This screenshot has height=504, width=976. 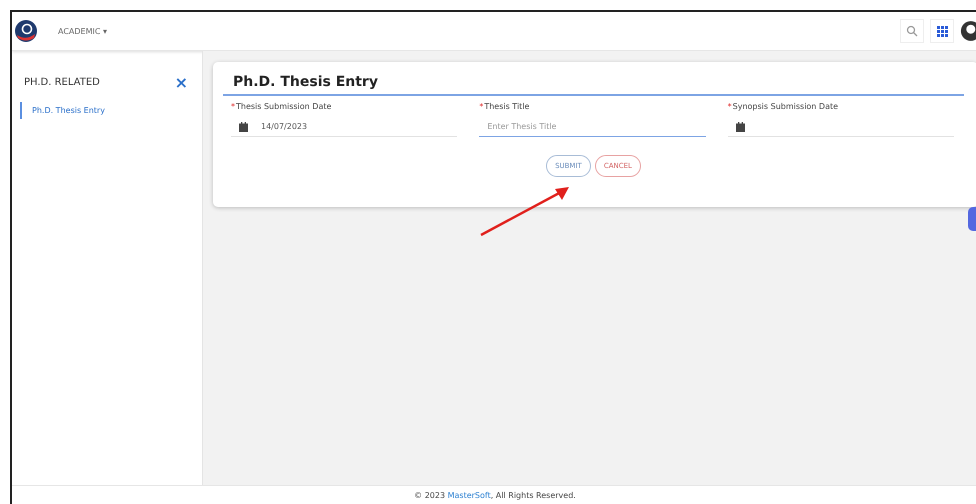 What do you see at coordinates (62, 82) in the screenshot?
I see `sidebar-title: PH.D. RELATED` at bounding box center [62, 82].